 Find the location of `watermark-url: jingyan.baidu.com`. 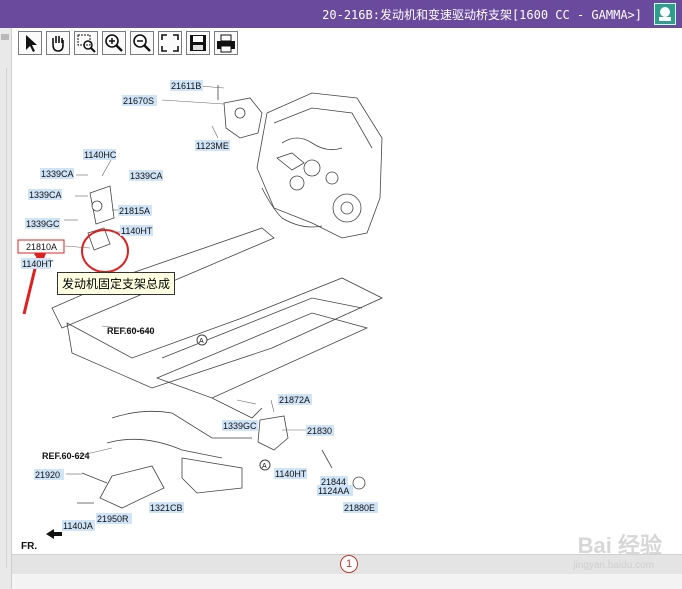

watermark-url: jingyan.baidu.com is located at coordinates (613, 565).